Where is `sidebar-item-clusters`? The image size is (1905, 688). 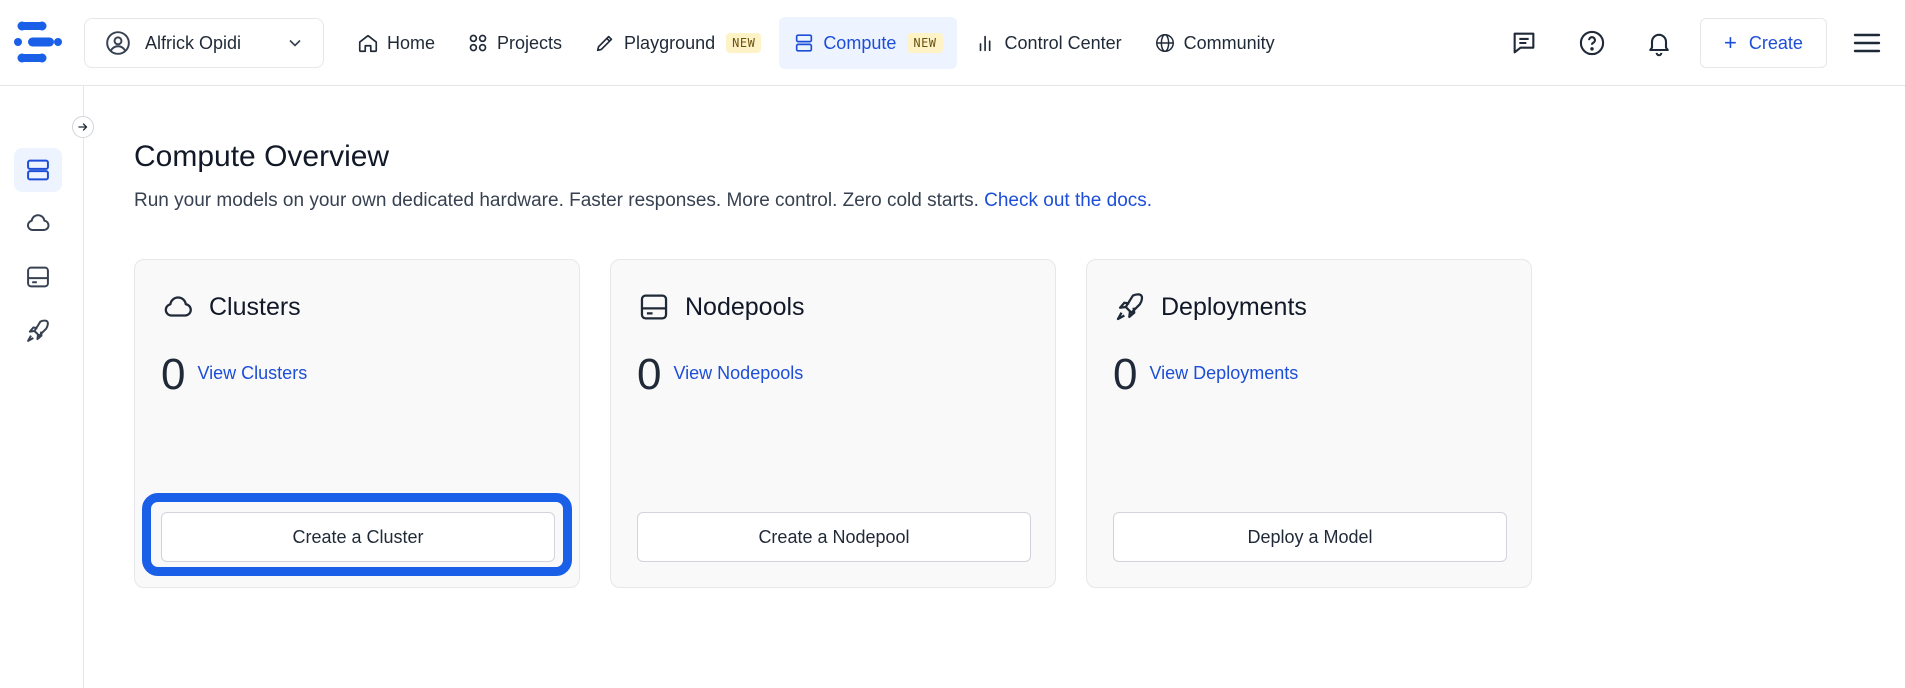 sidebar-item-clusters is located at coordinates (38, 223).